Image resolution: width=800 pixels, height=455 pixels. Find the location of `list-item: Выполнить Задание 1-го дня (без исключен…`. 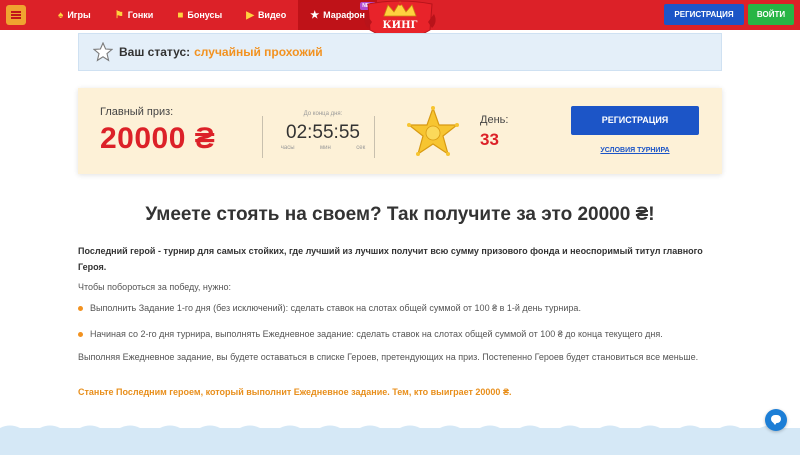

list-item: Выполнить Задание 1-го дня (без исключен… is located at coordinates (403, 308).